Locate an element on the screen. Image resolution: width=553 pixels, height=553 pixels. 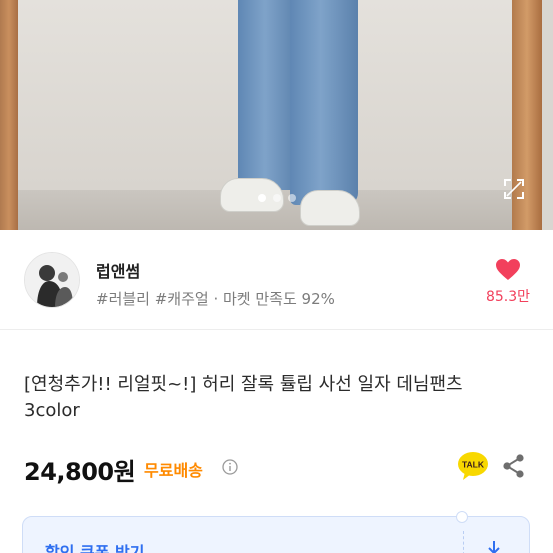
coupon-divider is located at coordinates (463, 542).